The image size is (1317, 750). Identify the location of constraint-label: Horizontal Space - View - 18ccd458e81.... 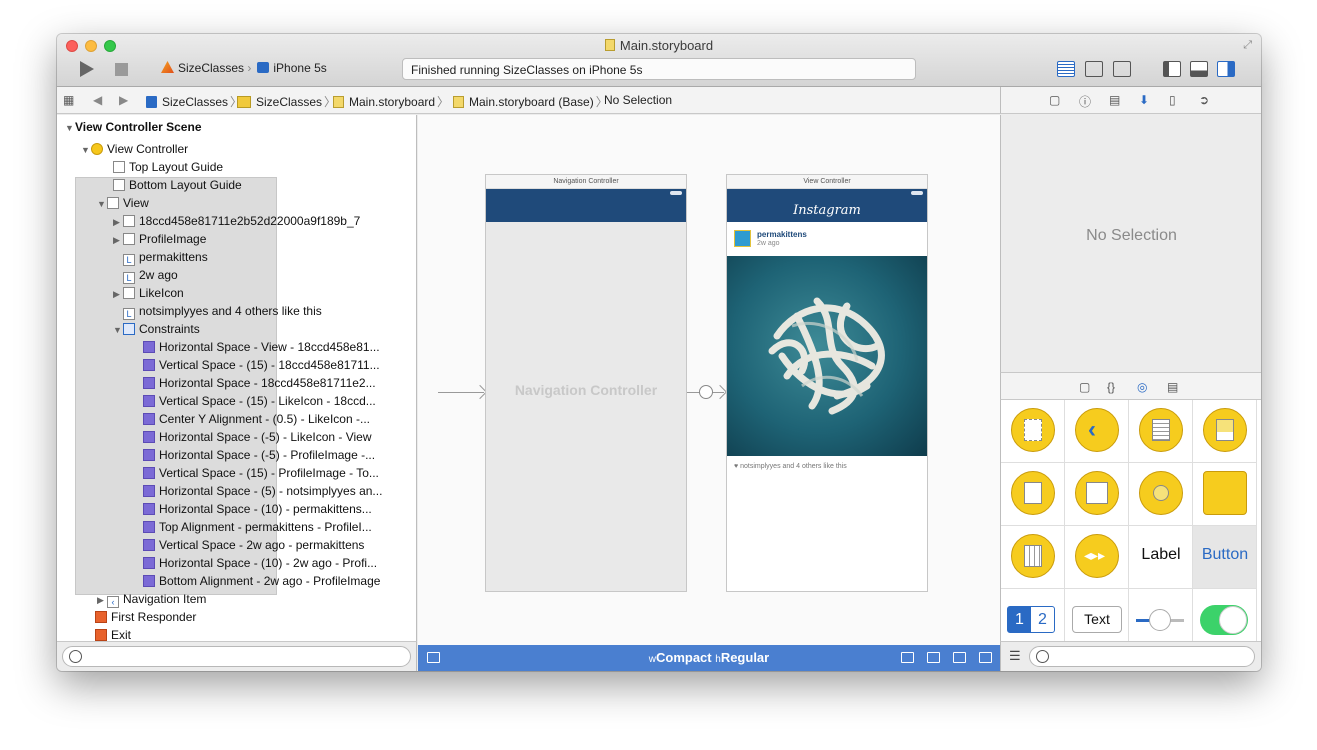
(269, 347).